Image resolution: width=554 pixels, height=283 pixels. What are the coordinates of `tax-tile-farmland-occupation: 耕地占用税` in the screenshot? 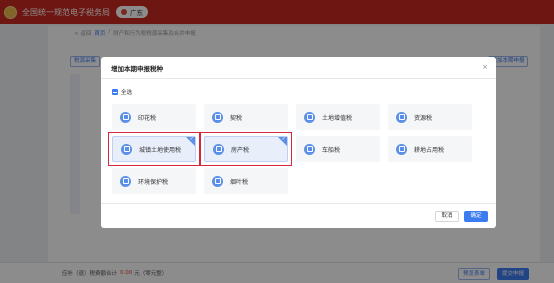 It's located at (430, 149).